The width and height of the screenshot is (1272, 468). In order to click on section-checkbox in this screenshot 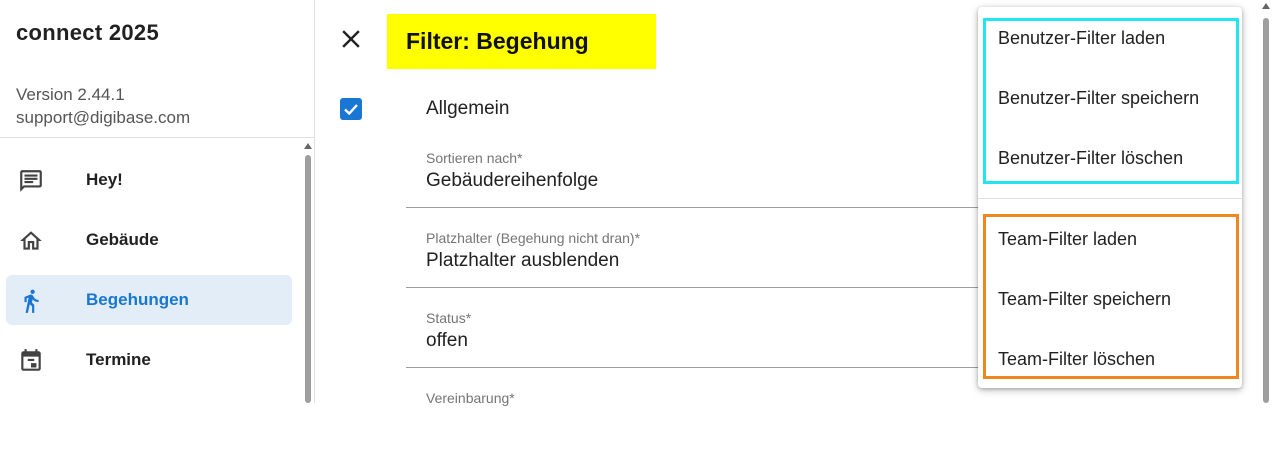, I will do `click(351, 109)`.